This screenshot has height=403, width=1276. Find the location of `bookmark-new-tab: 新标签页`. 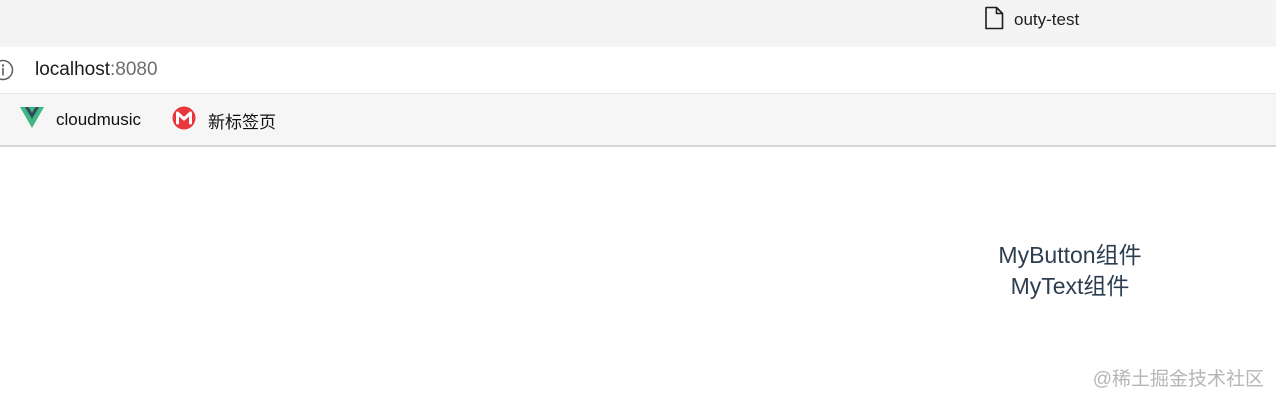

bookmark-new-tab: 新标签页 is located at coordinates (224, 120).